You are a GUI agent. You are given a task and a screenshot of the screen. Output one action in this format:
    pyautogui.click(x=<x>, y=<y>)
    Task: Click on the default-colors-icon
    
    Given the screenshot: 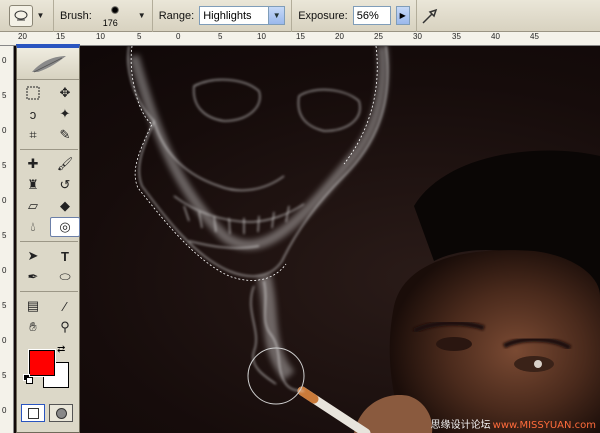 What is the action you would take?
    pyautogui.click(x=28, y=379)
    